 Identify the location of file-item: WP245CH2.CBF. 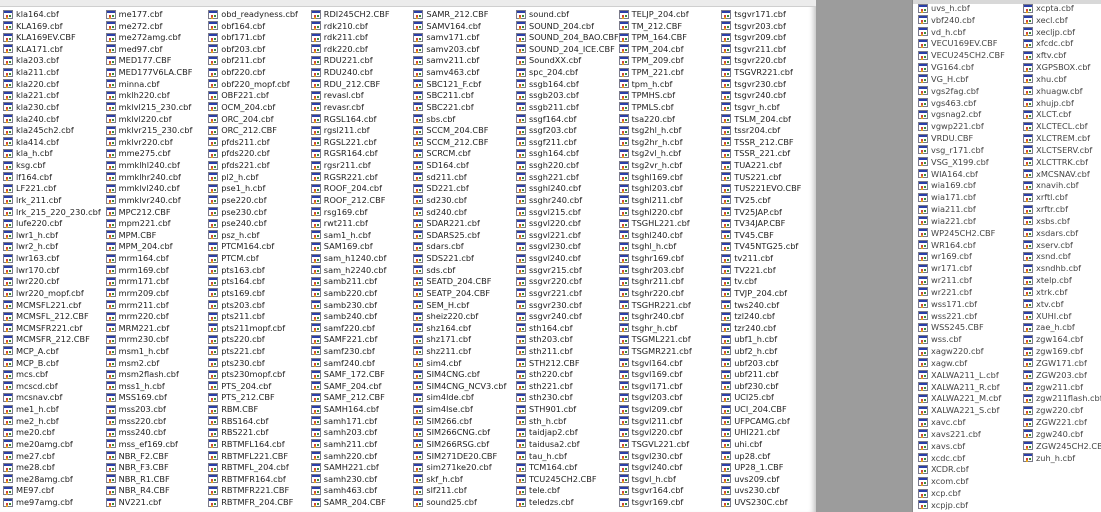
(956, 232).